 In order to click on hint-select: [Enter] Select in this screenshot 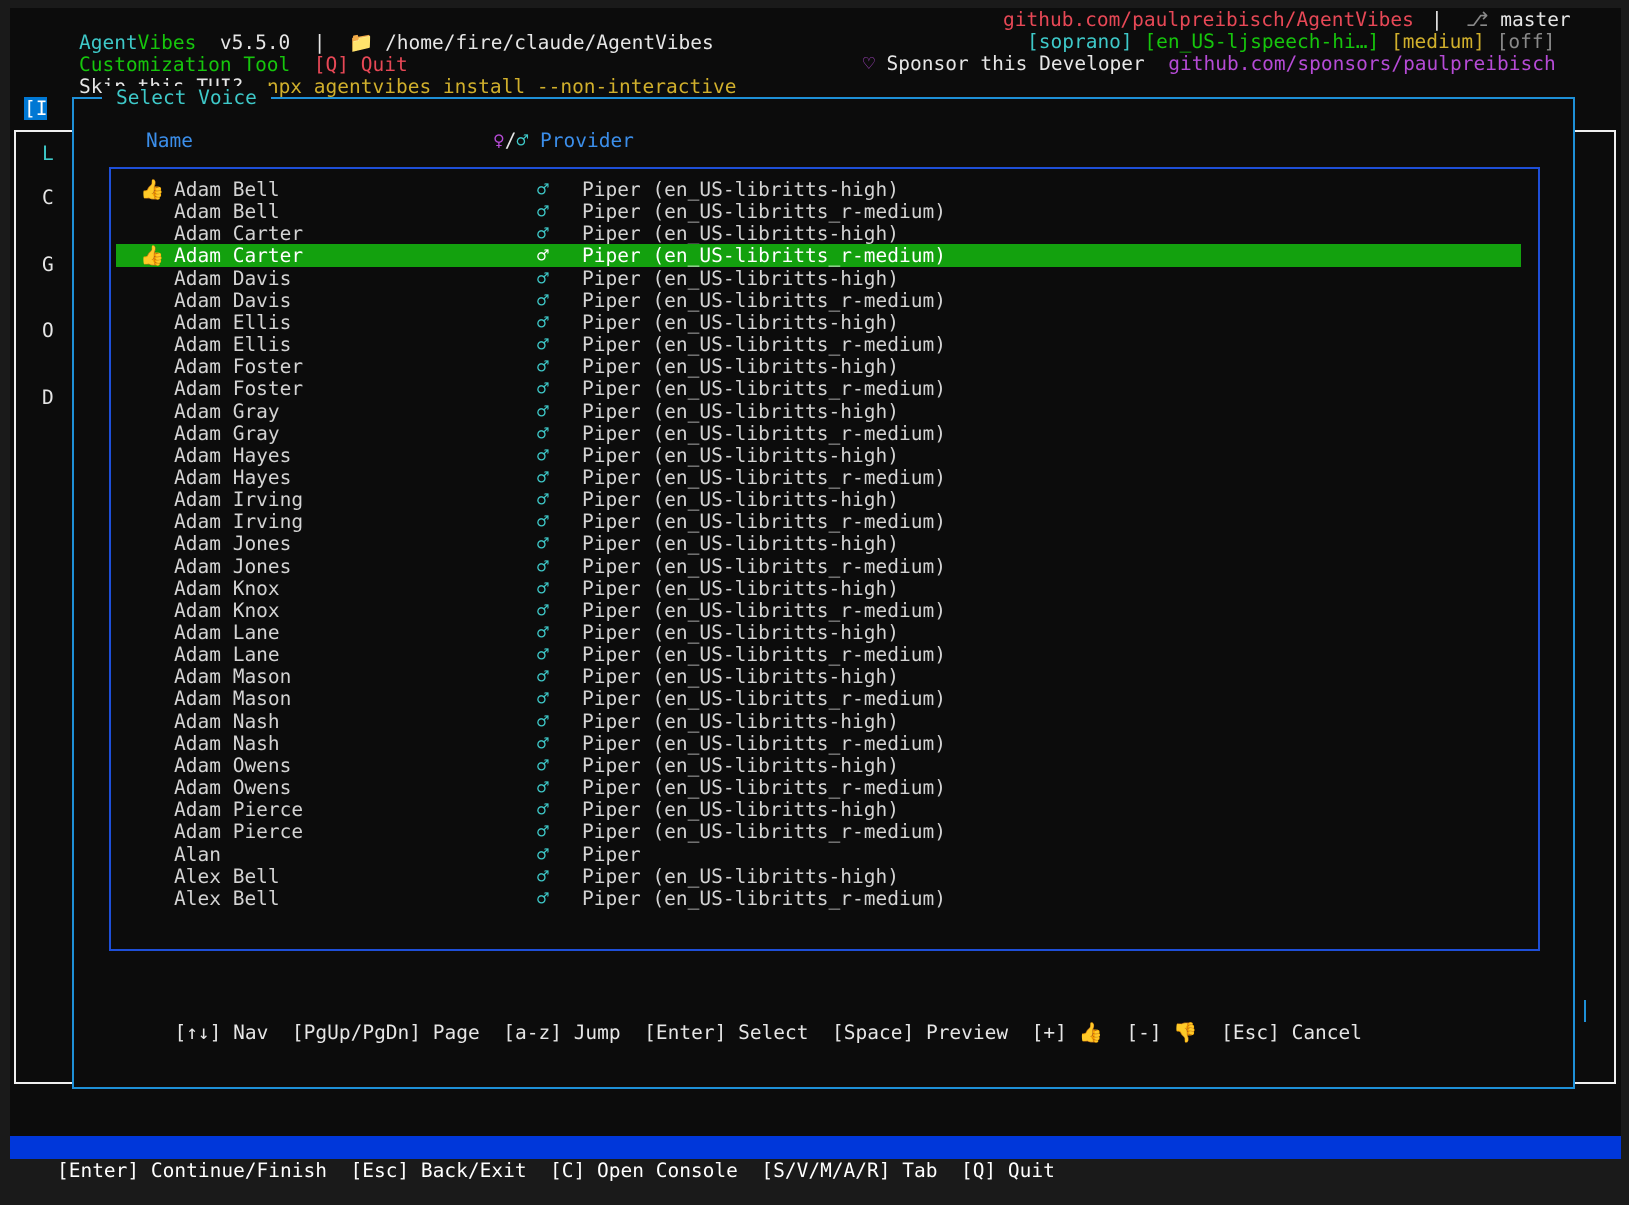, I will do `click(726, 1032)`.